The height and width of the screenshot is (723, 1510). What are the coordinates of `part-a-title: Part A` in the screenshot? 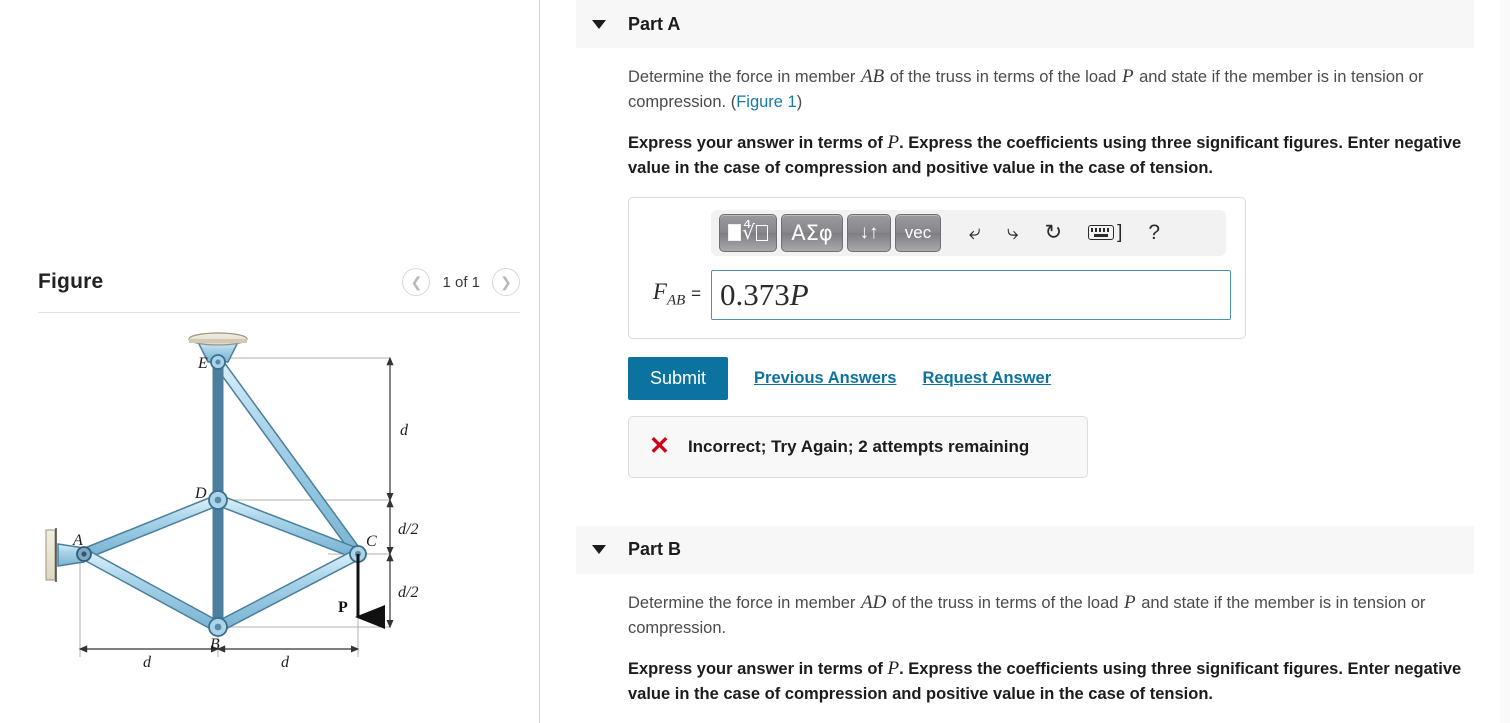 It's located at (654, 23).